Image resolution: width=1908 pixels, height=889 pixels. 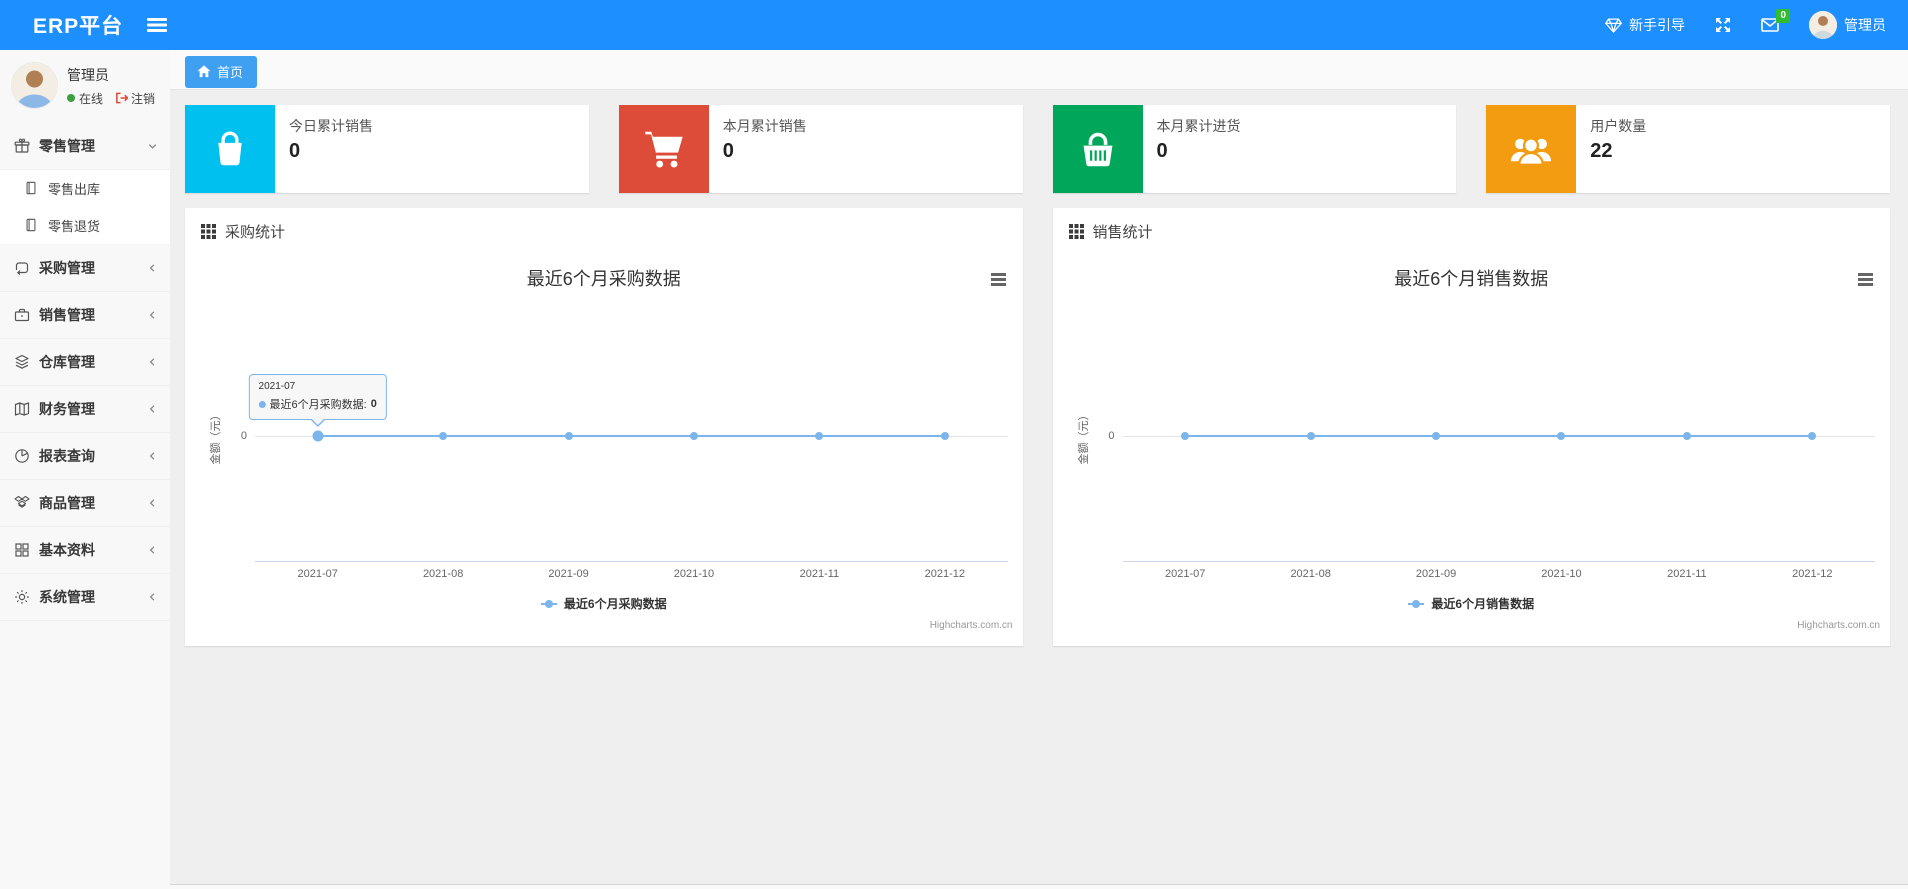 What do you see at coordinates (1613, 25) in the screenshot?
I see `gem-icon` at bounding box center [1613, 25].